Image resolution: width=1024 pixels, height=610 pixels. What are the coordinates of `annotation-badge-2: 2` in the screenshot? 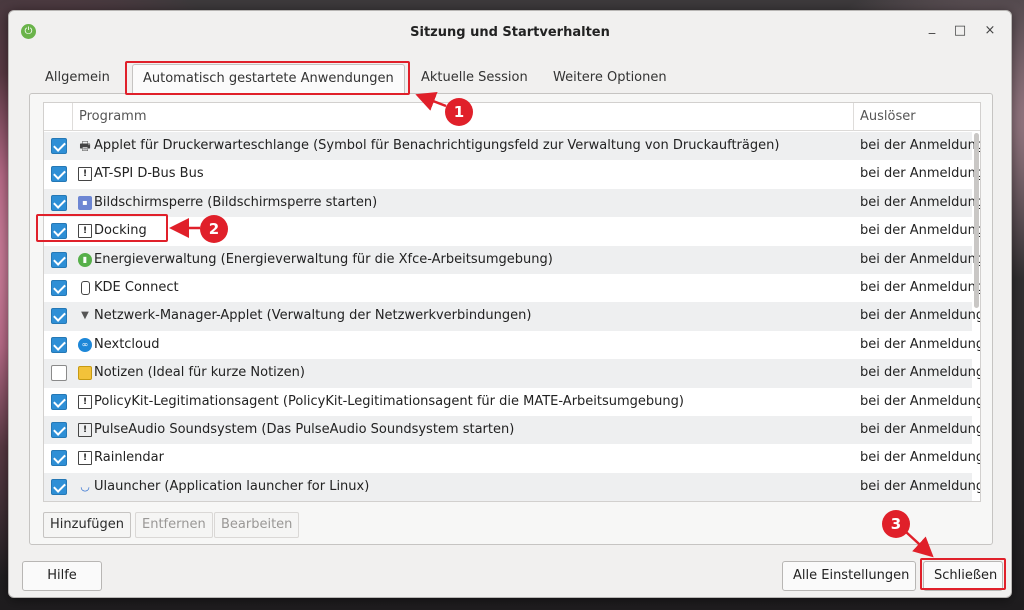 It's located at (214, 229).